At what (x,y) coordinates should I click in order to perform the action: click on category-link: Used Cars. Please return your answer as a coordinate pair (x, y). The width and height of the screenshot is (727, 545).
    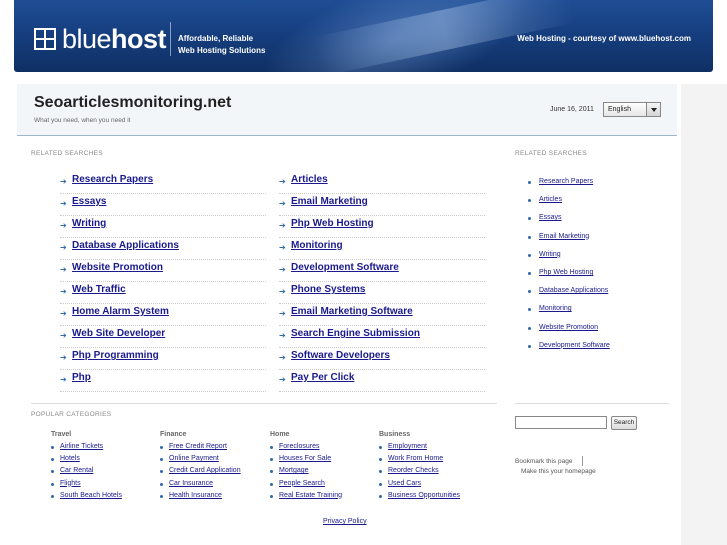
    Looking at the image, I should click on (404, 483).